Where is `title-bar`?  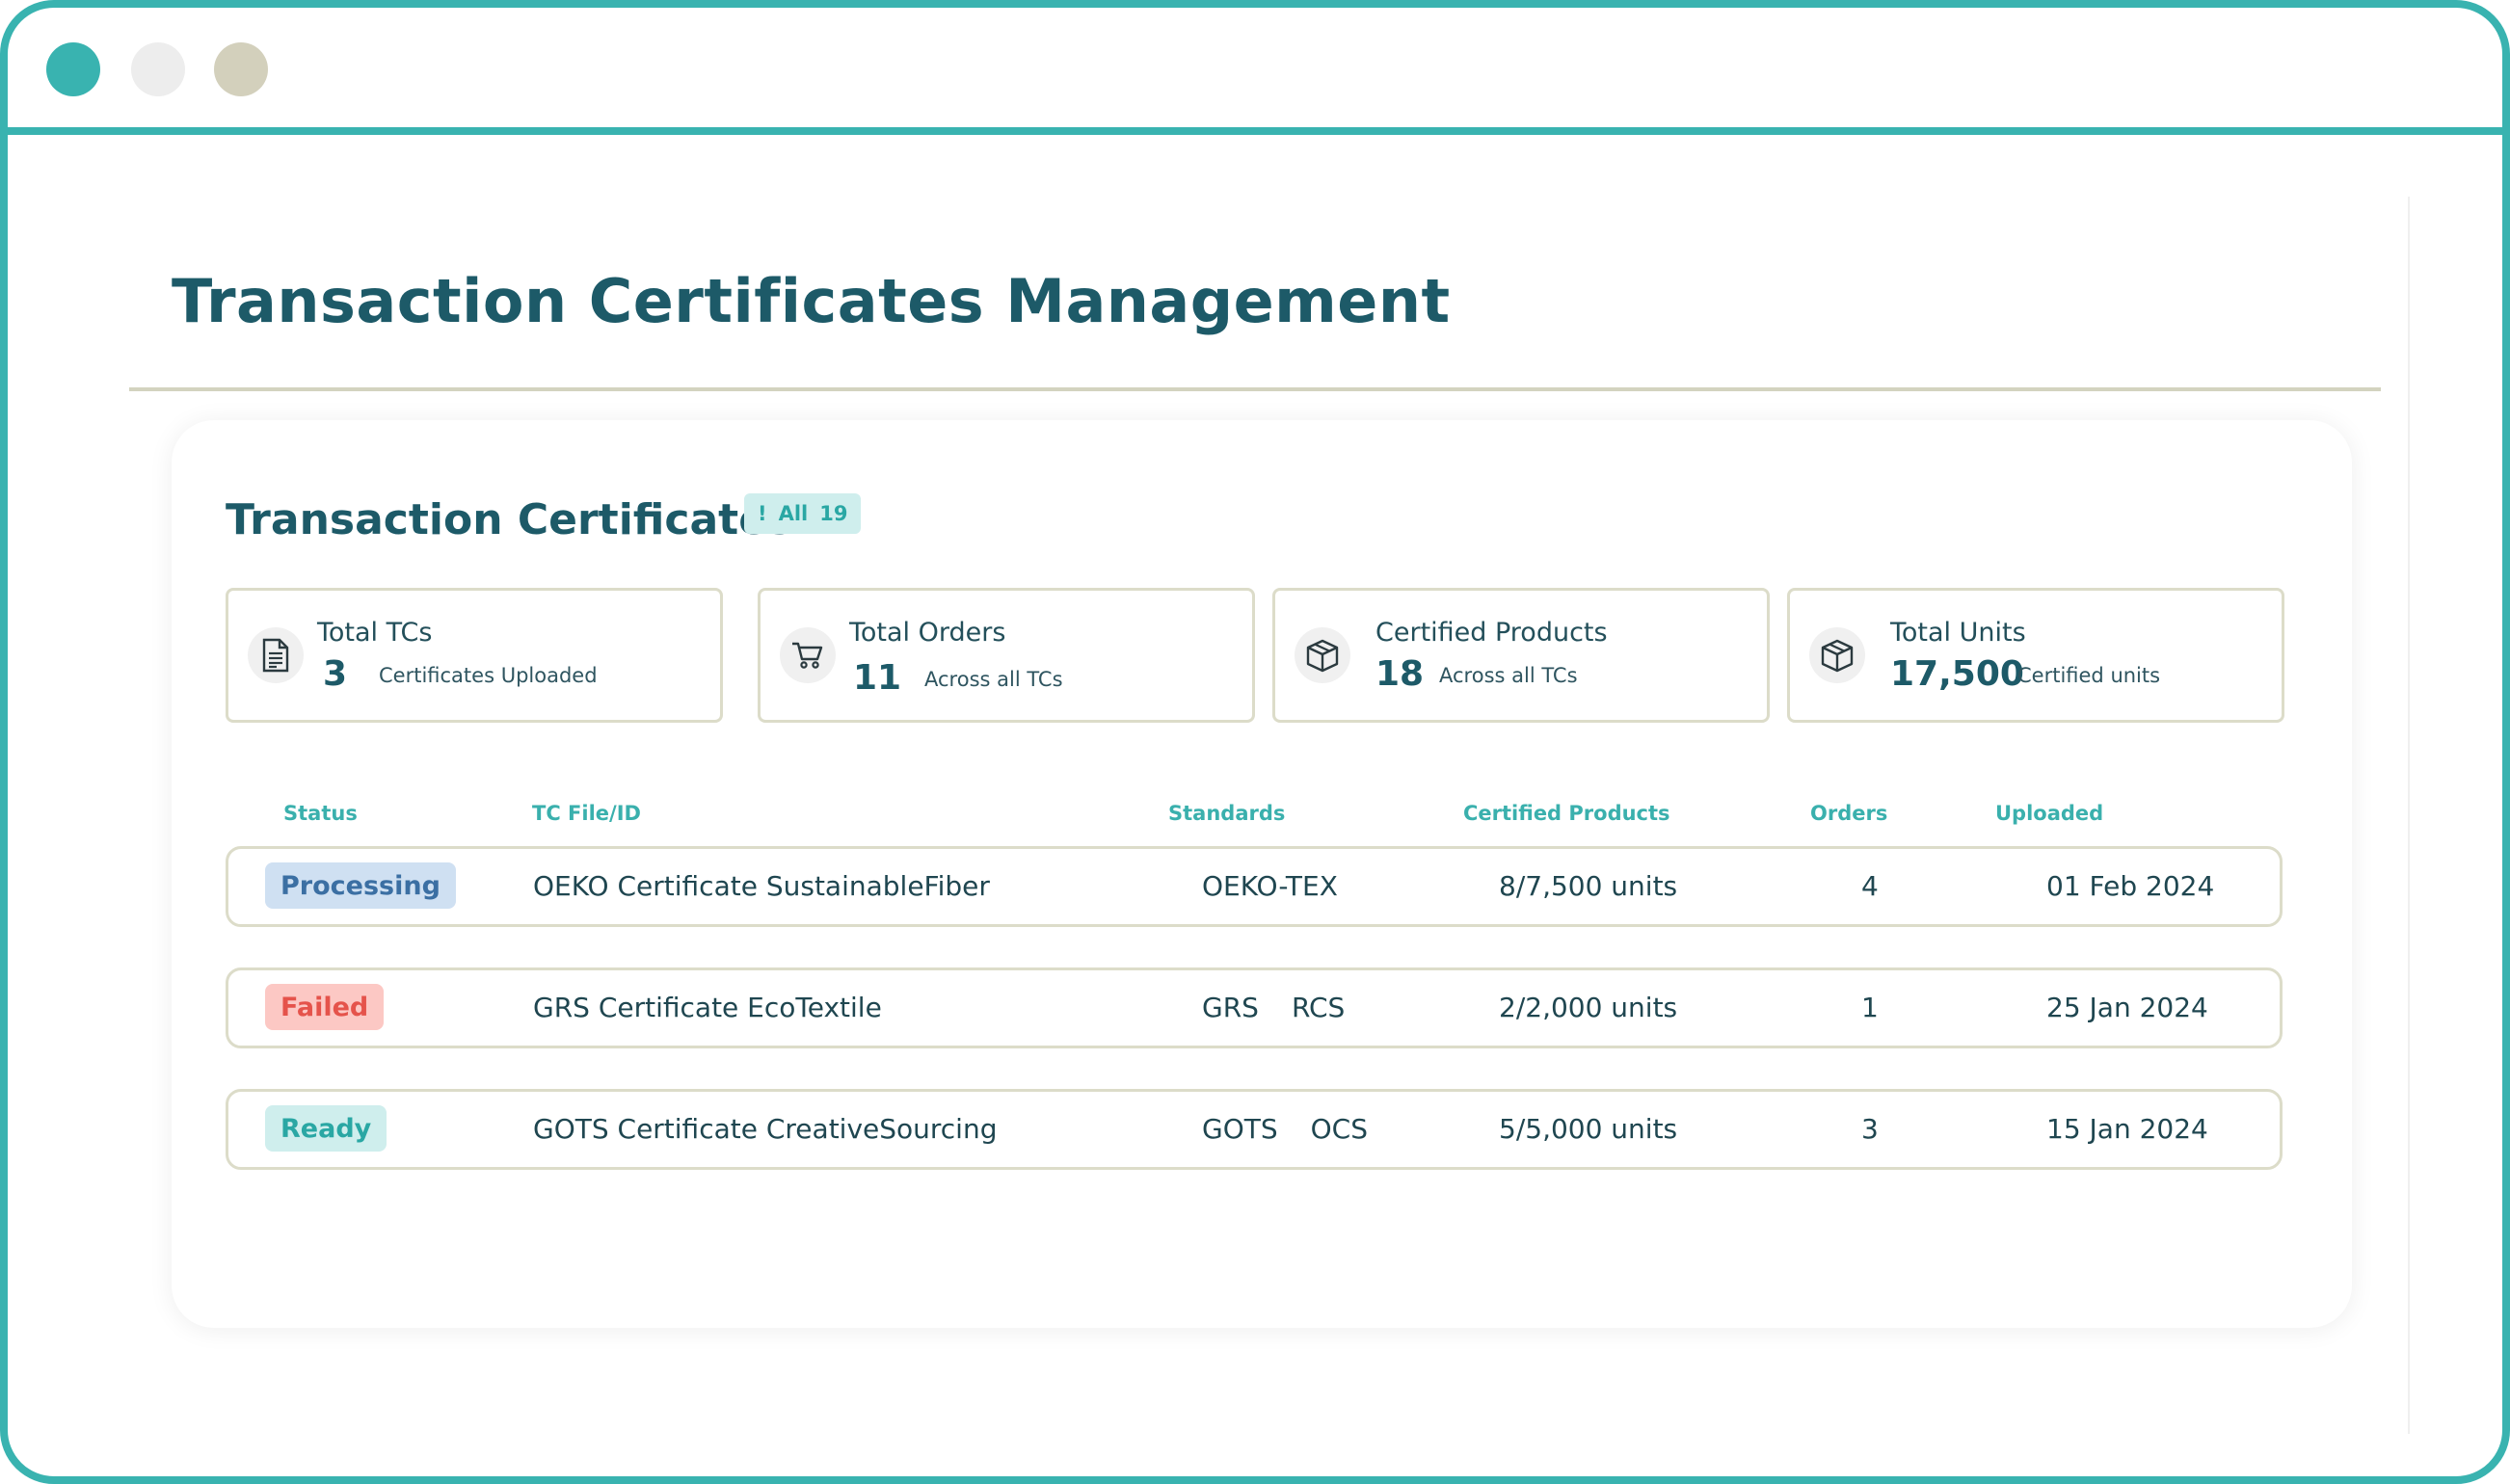
title-bar is located at coordinates (1255, 71).